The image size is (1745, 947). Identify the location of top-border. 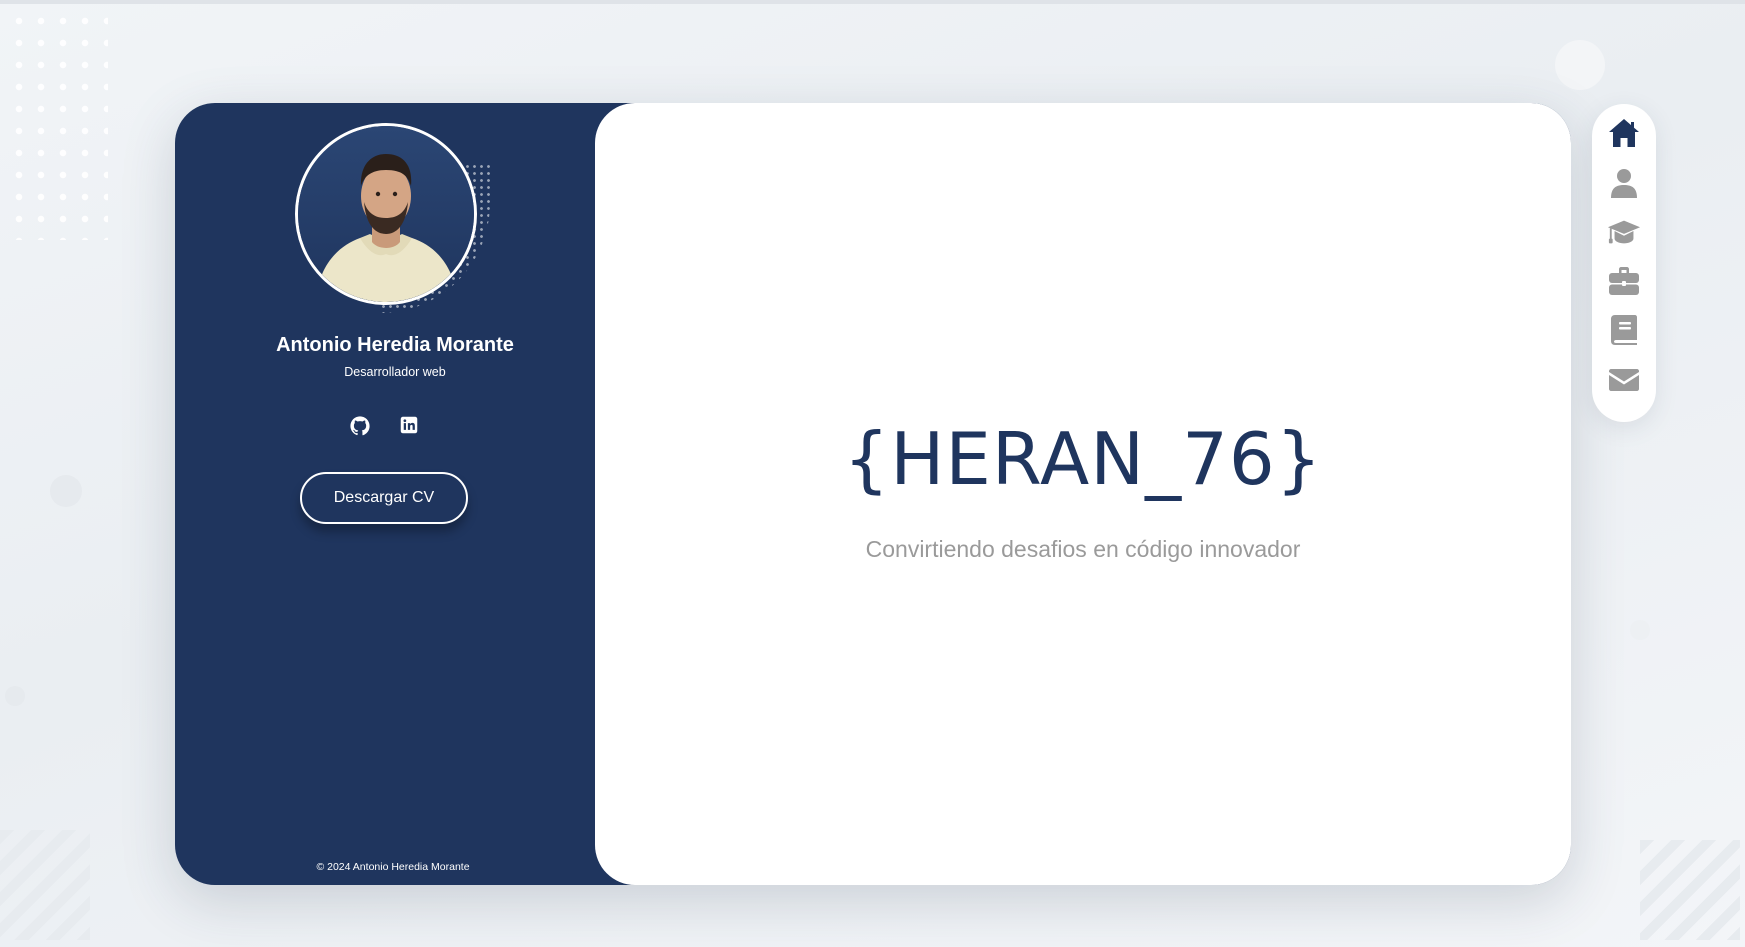
(872, 2).